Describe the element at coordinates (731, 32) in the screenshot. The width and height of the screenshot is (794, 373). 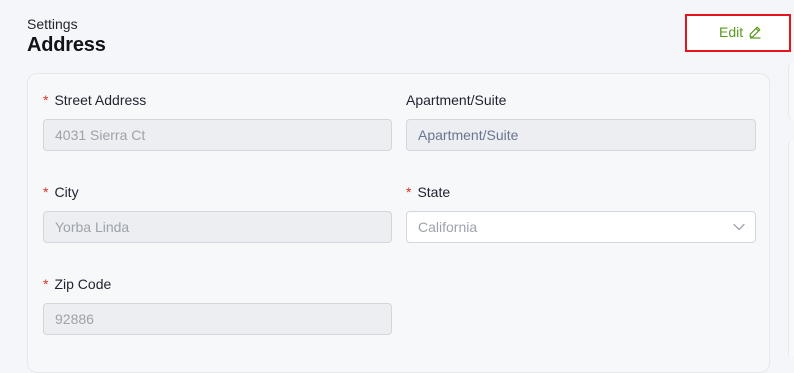
I see `edit-label: Edit` at that location.